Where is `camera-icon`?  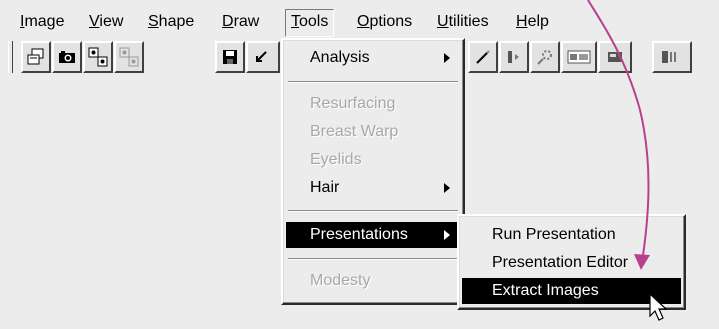 camera-icon is located at coordinates (67, 57).